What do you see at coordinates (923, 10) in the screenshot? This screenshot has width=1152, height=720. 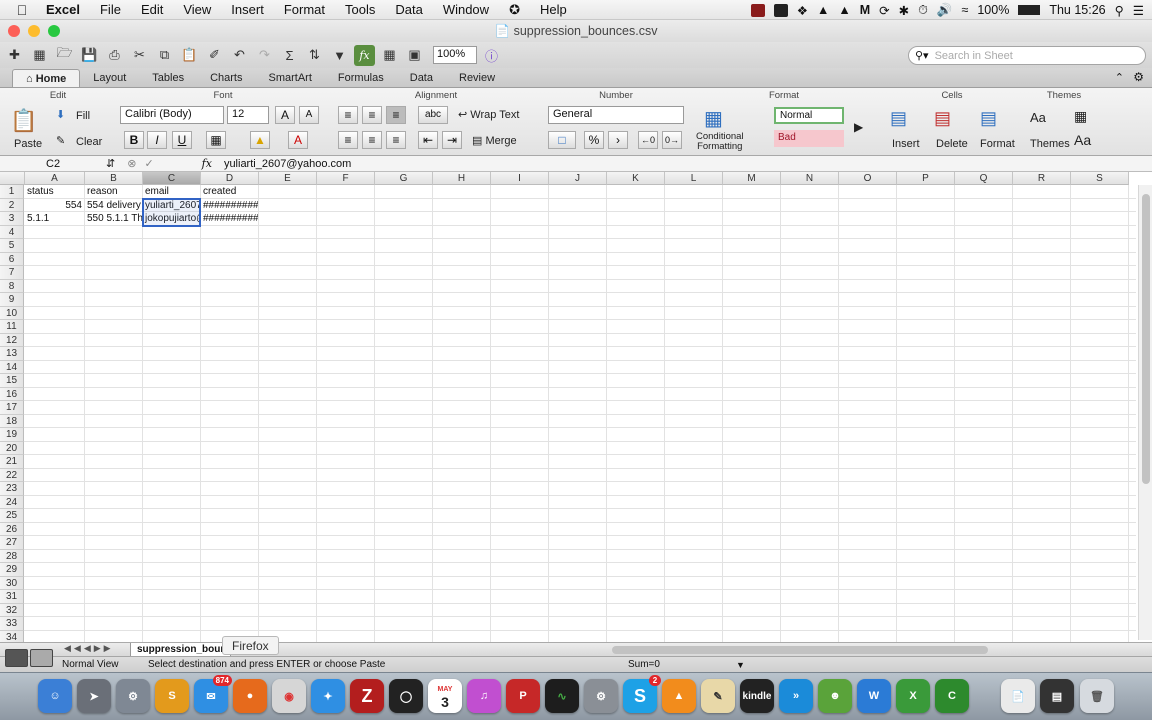 I see `time-machine-icon: ⏱` at bounding box center [923, 10].